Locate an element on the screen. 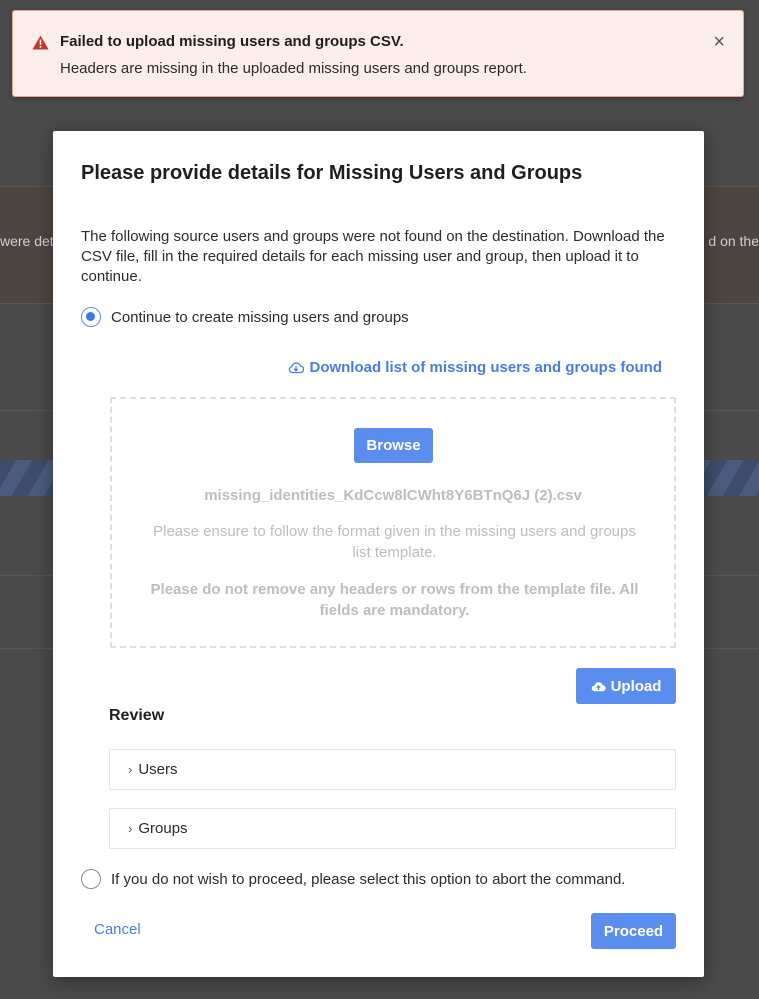 This screenshot has height=999, width=759. upload-button: Upload is located at coordinates (626, 686).